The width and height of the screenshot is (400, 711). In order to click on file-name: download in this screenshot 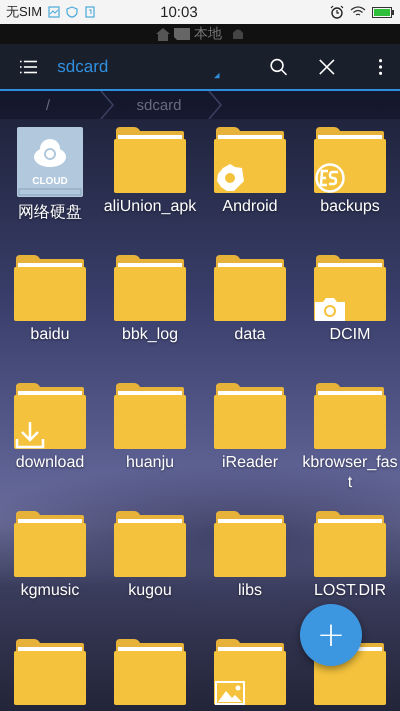, I will do `click(50, 463)`.